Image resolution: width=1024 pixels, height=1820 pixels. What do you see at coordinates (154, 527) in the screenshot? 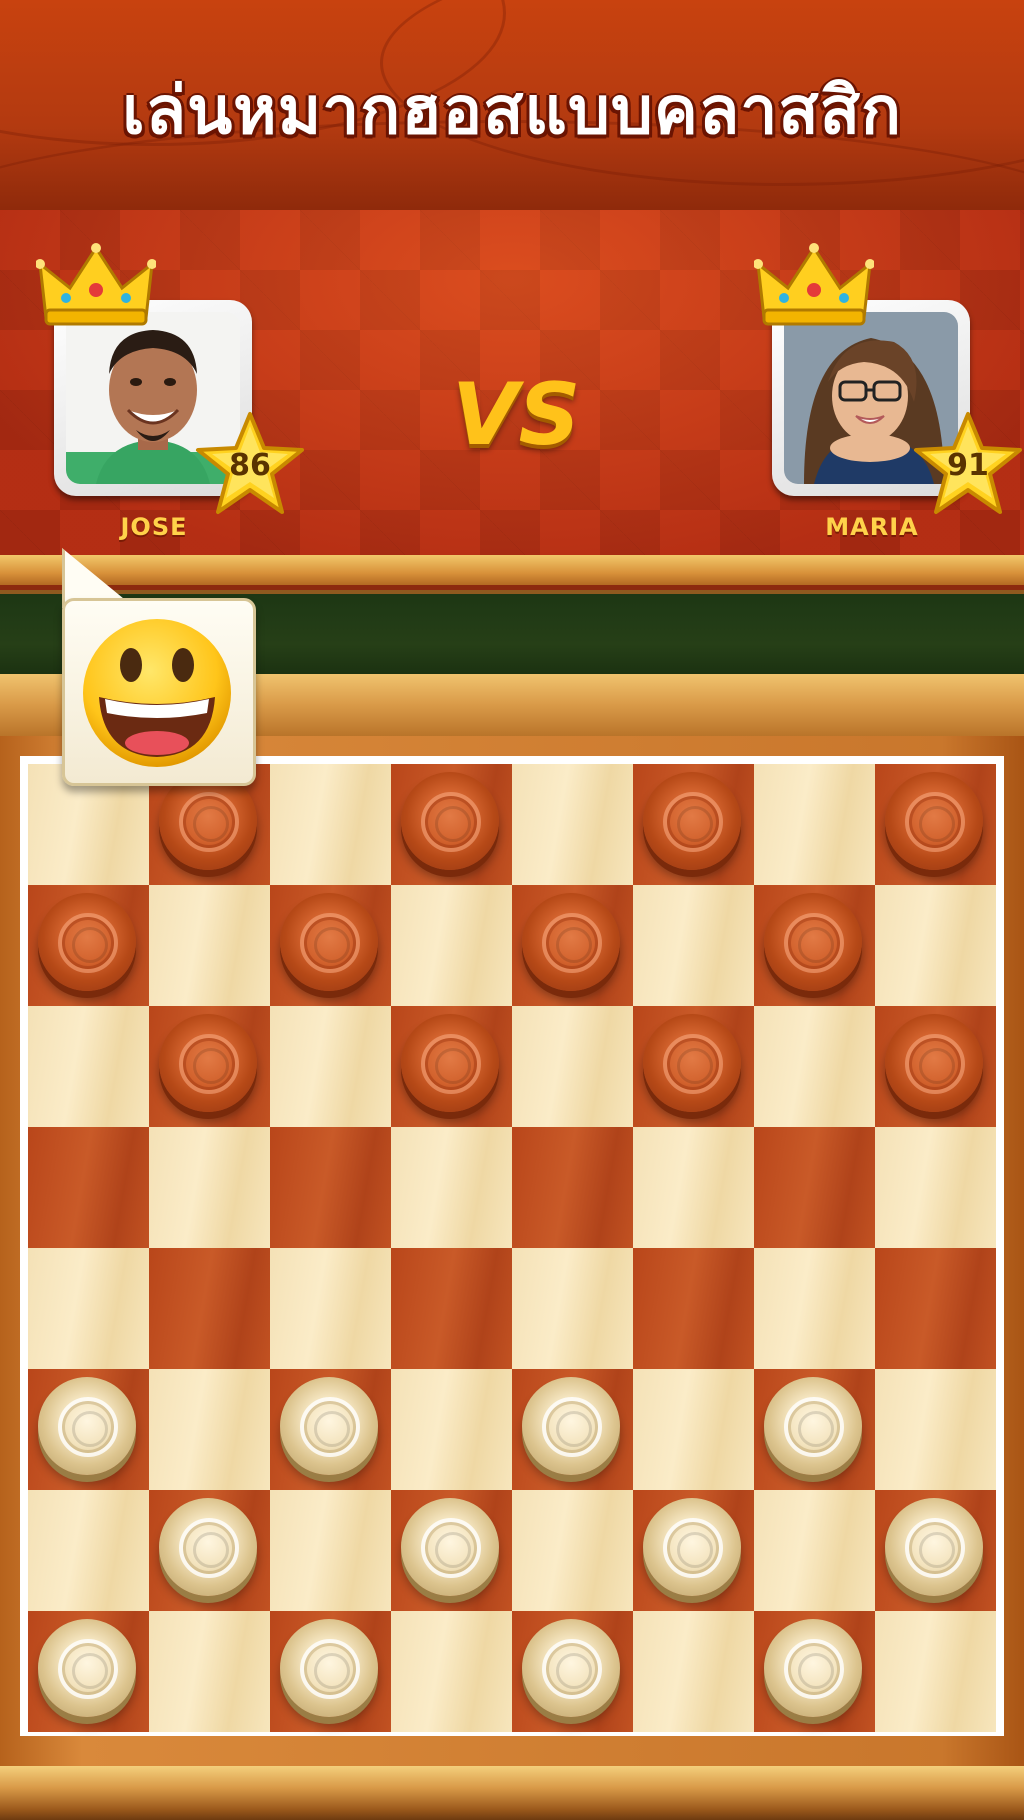
I see `player-name: JOSE` at bounding box center [154, 527].